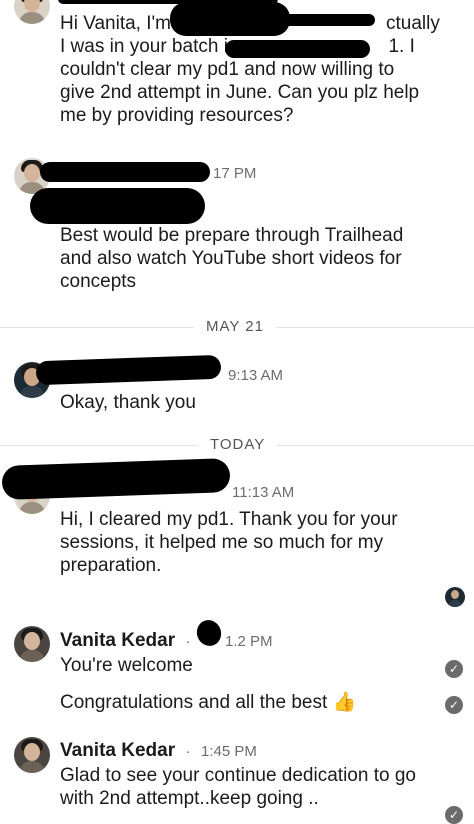  What do you see at coordinates (229, 751) in the screenshot?
I see `message-time: 1:45 PM` at bounding box center [229, 751].